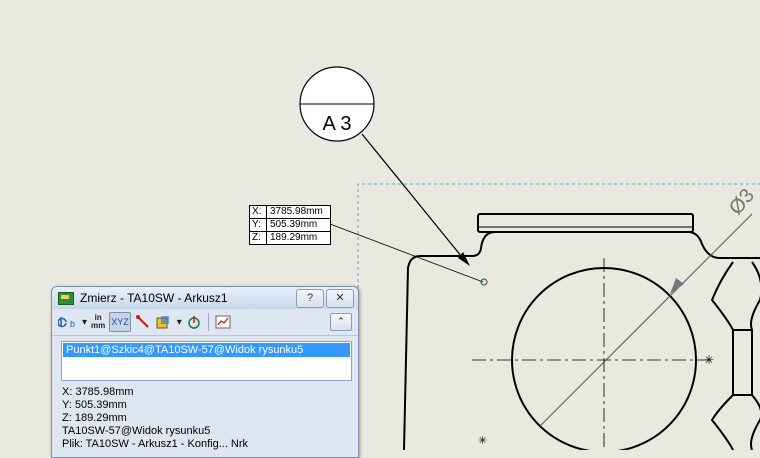 The image size is (760, 458). Describe the element at coordinates (194, 322) in the screenshot. I see `coordinate-system-icon` at that location.